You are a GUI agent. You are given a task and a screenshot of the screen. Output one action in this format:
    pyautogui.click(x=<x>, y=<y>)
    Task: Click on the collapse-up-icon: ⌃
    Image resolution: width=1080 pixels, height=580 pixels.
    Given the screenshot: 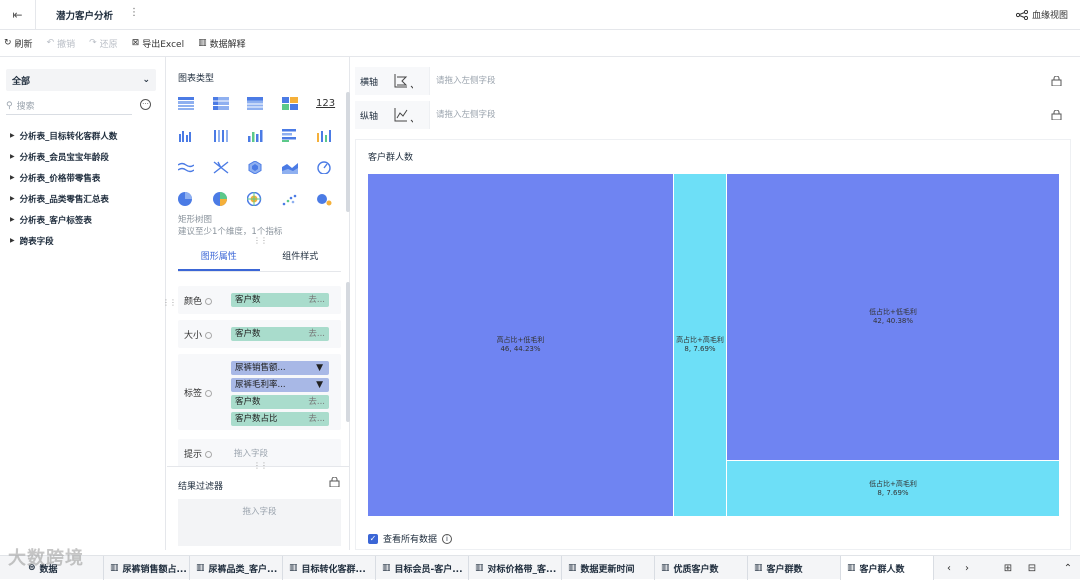 What is the action you would take?
    pyautogui.click(x=1068, y=568)
    